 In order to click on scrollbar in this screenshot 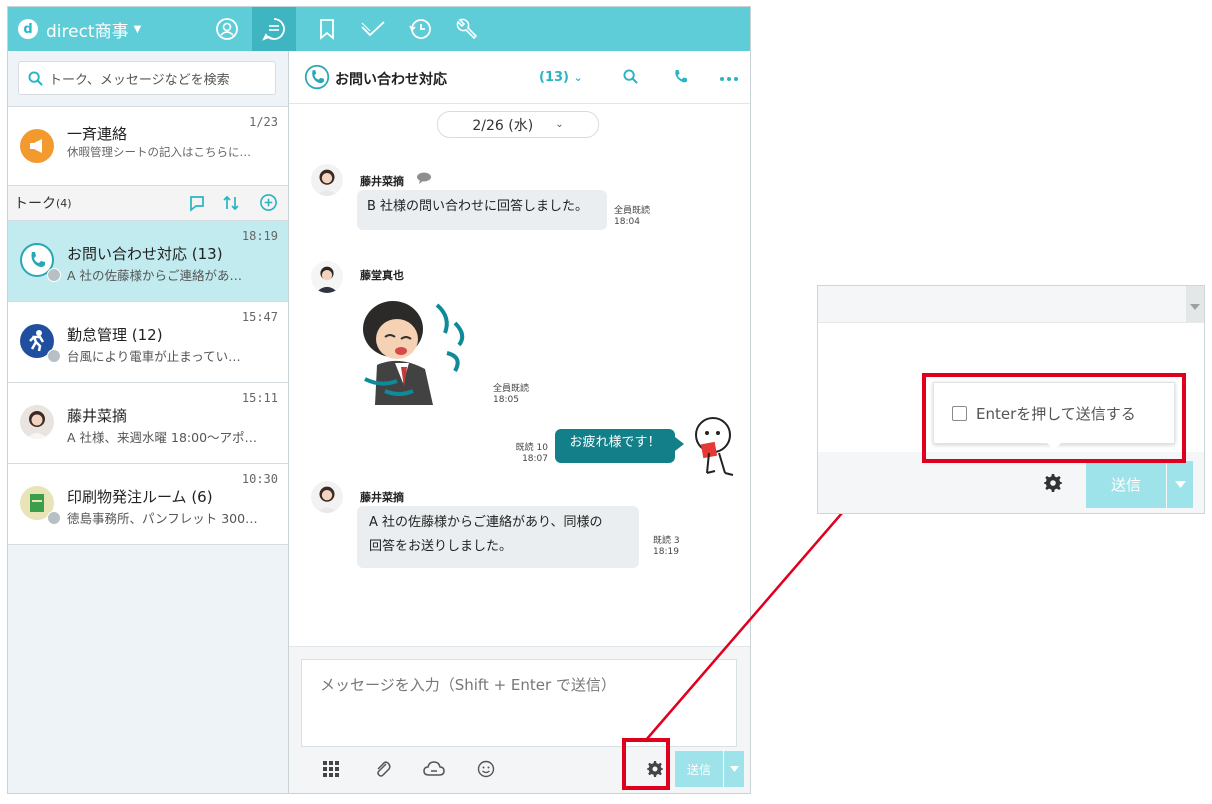, I will do `click(1195, 304)`.